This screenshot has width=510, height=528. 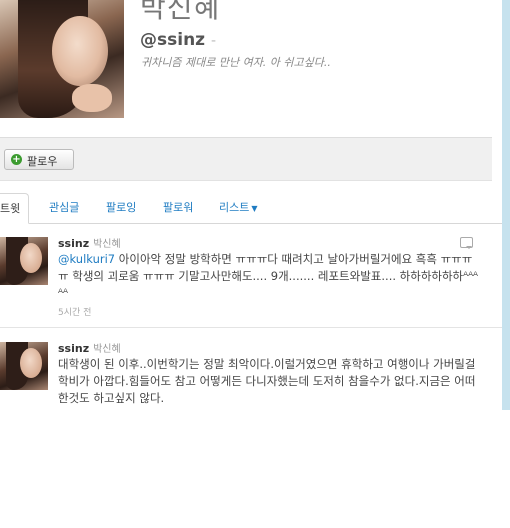 I want to click on tab-following-label: 팔로잉, so click(x=121, y=207).